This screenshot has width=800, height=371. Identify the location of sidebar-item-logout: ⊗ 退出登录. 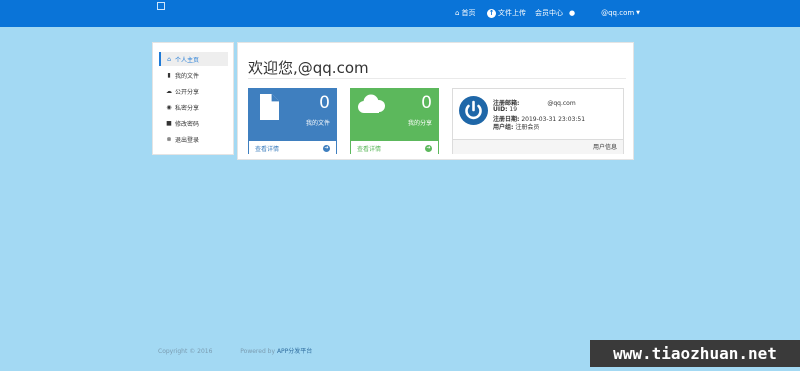
(193, 139).